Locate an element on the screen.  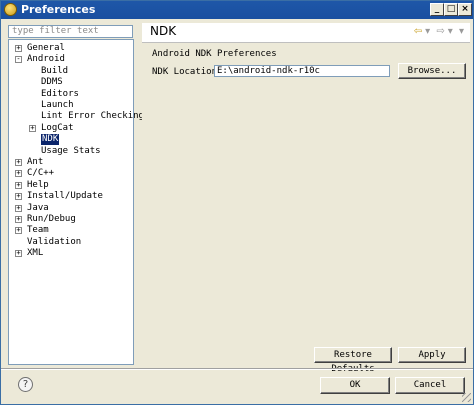
tree-item: + General is located at coordinates (71, 48).